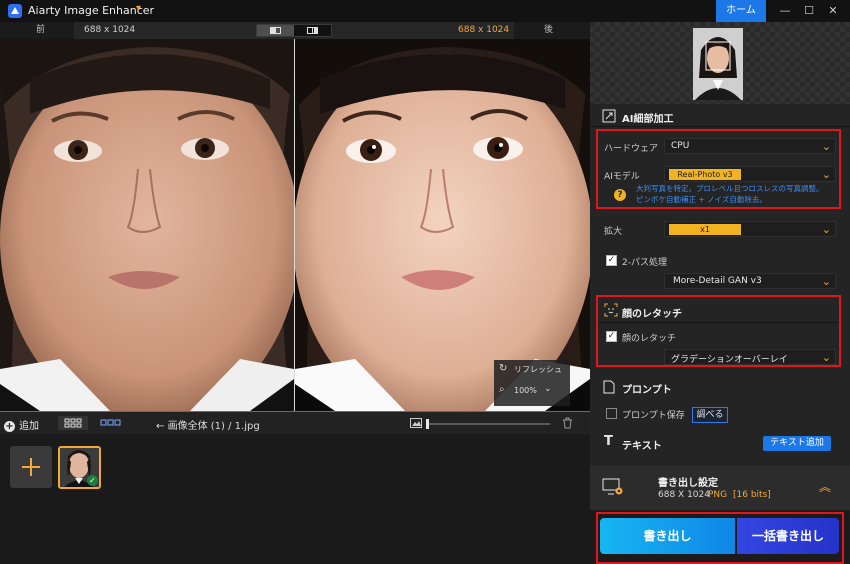 This screenshot has width=850, height=564. Describe the element at coordinates (752, 495) in the screenshot. I see `export-bits: [16 bits]` at that location.